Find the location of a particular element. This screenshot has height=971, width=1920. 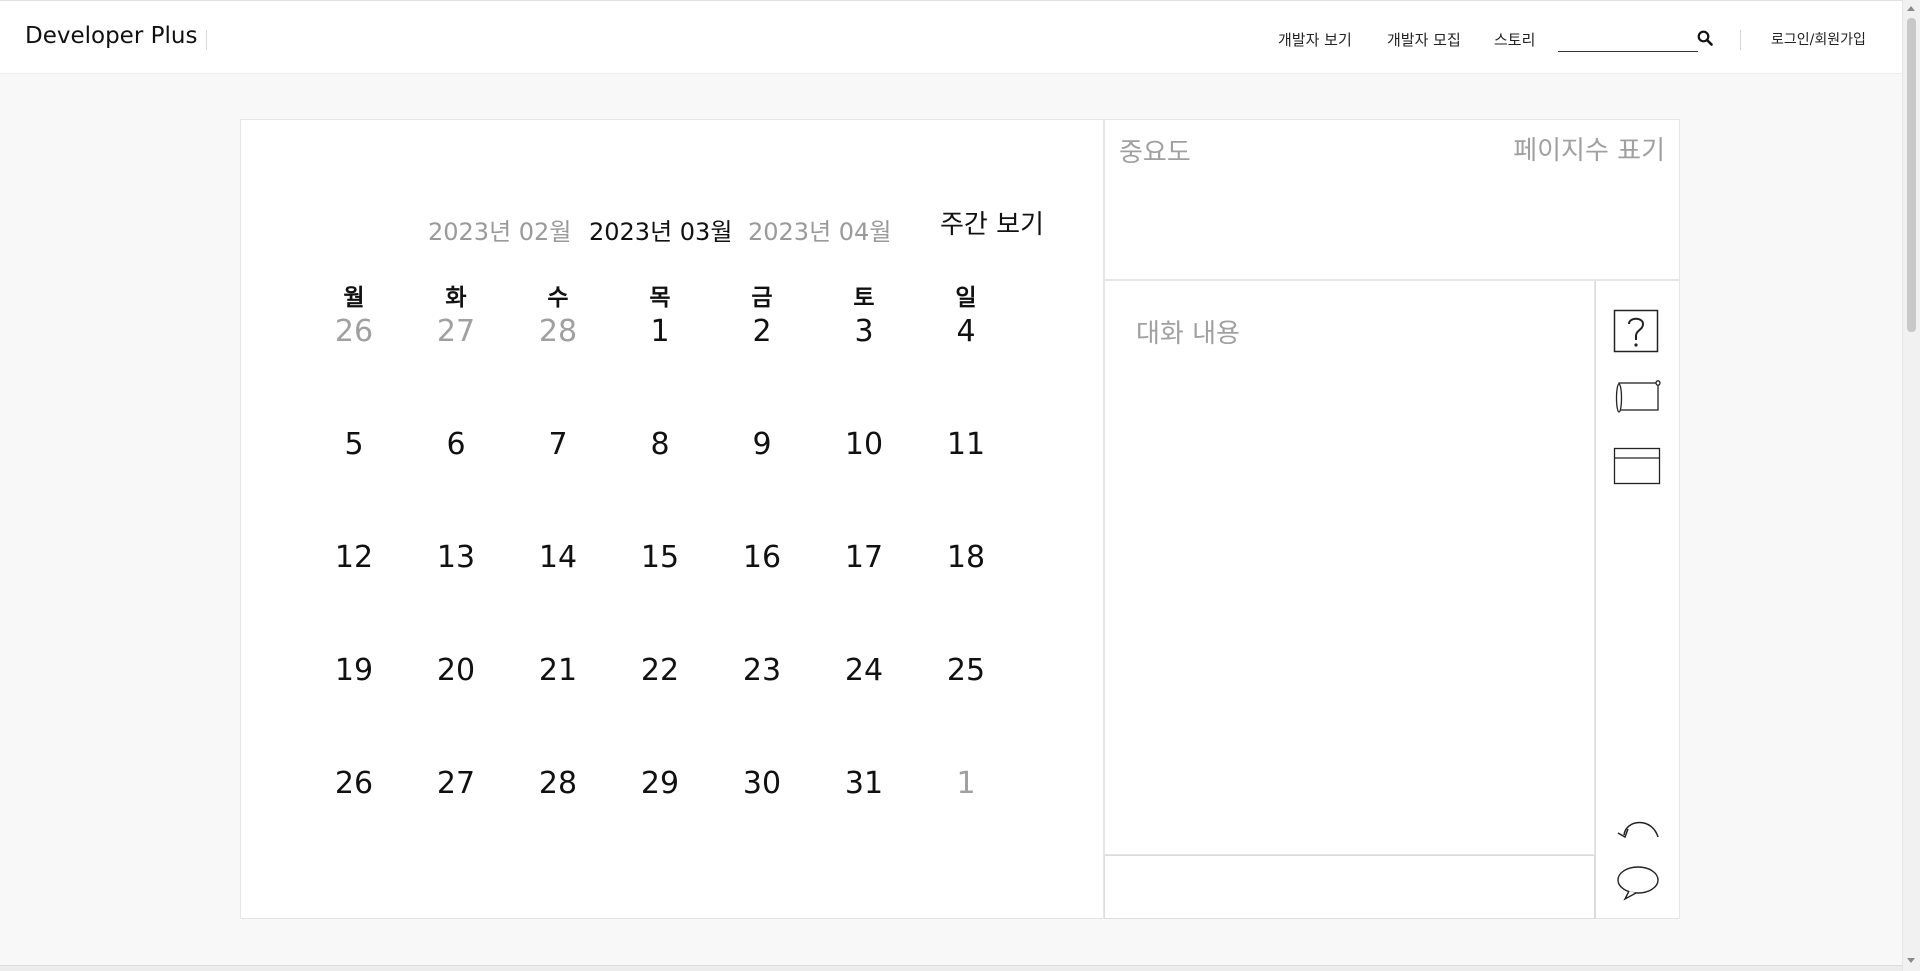

horizontal-scrollbar is located at coordinates (951, 968).